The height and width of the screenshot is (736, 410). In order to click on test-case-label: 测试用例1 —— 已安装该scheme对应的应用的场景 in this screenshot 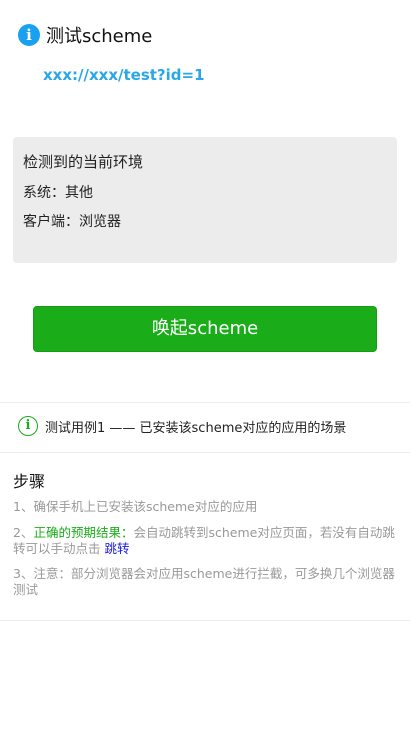, I will do `click(196, 428)`.